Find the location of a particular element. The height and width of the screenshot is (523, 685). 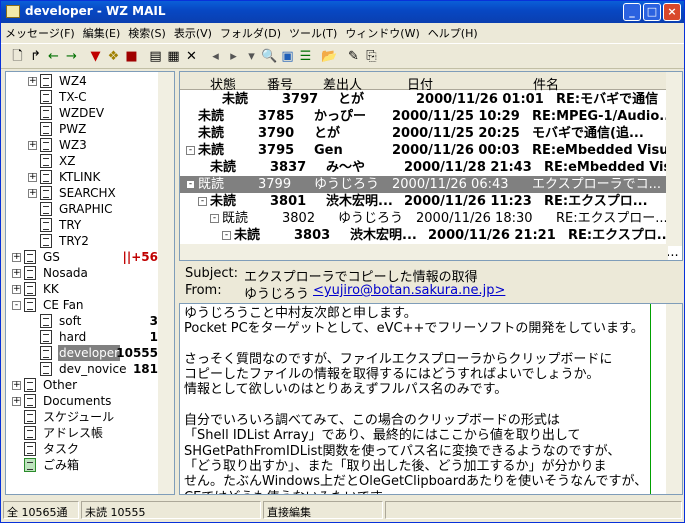

folder-node: アドレス帳 is located at coordinates (83, 433).